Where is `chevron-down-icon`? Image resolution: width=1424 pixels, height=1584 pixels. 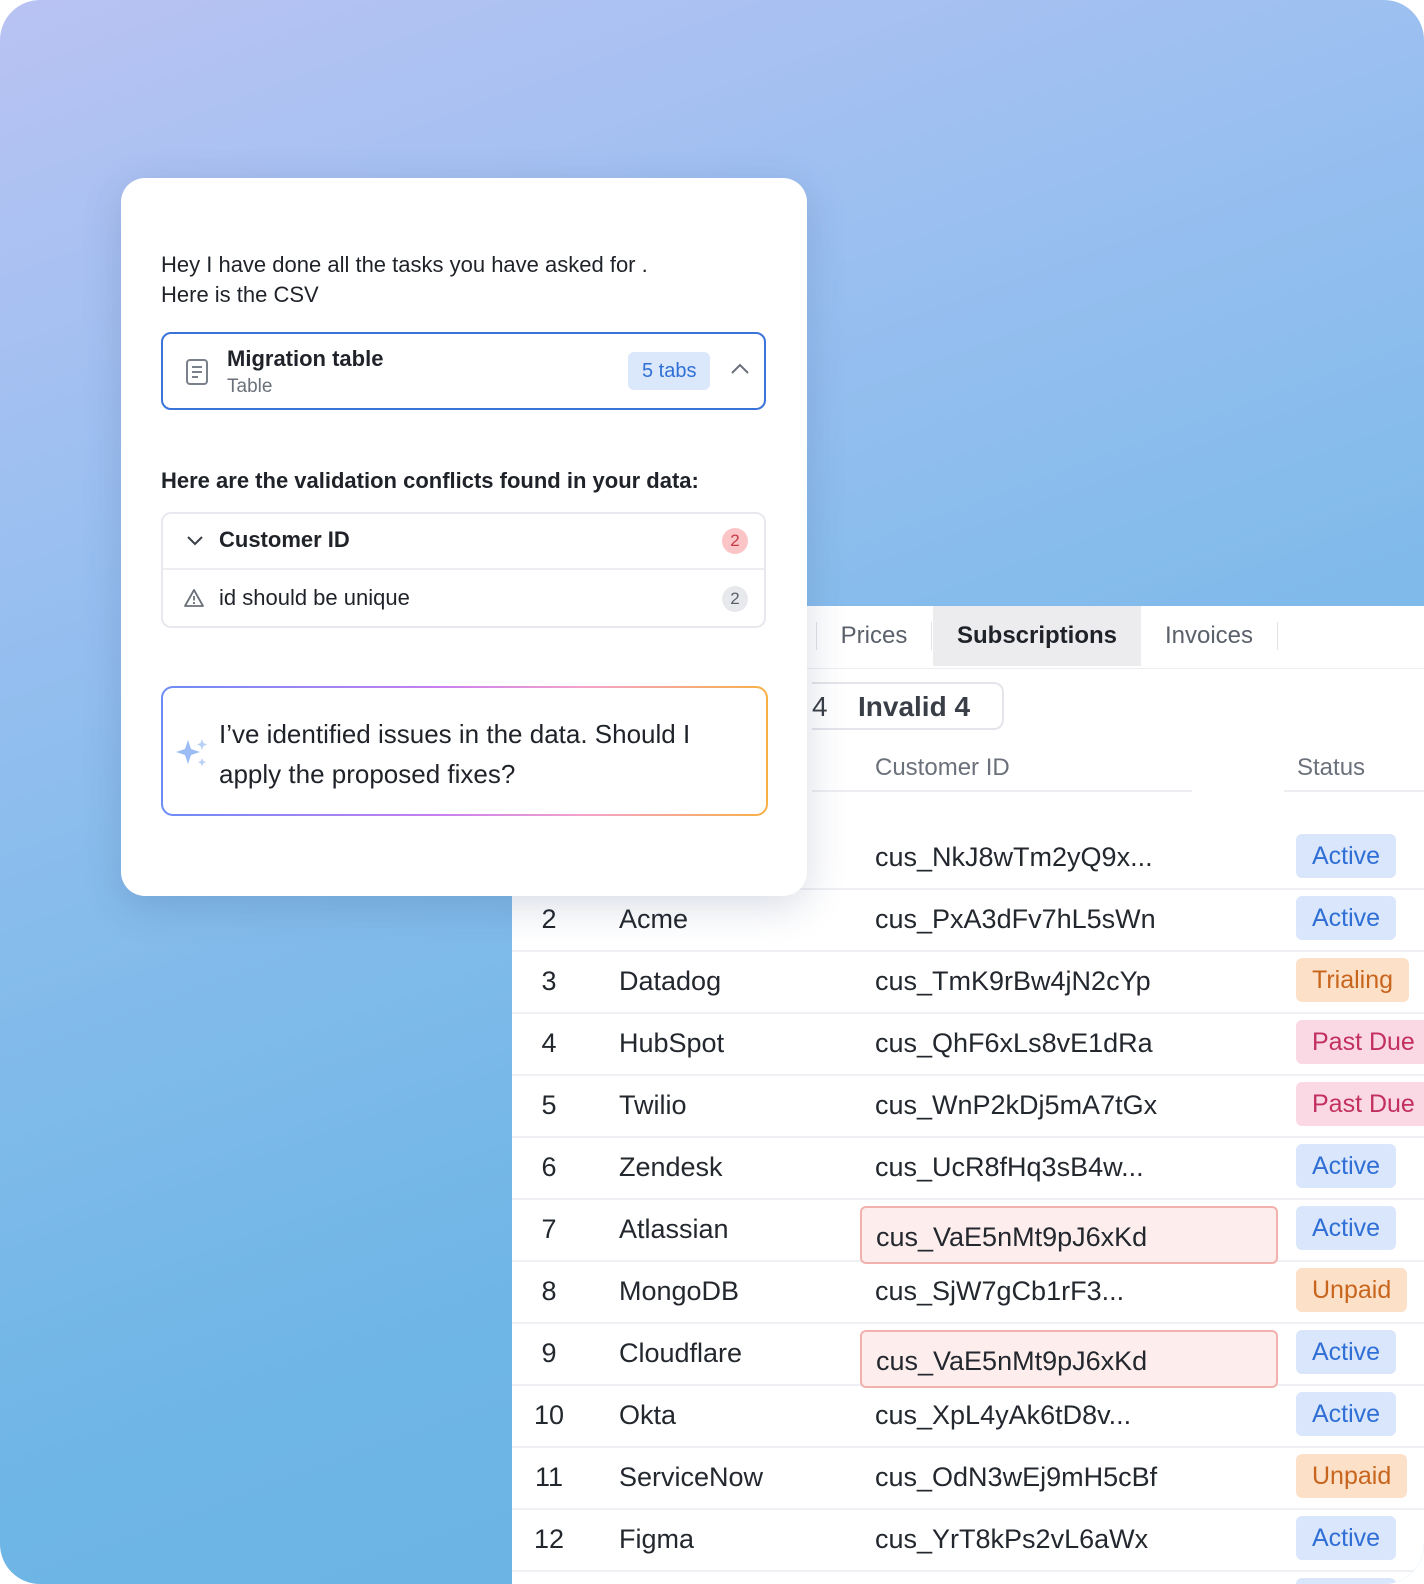
chevron-down-icon is located at coordinates (195, 543).